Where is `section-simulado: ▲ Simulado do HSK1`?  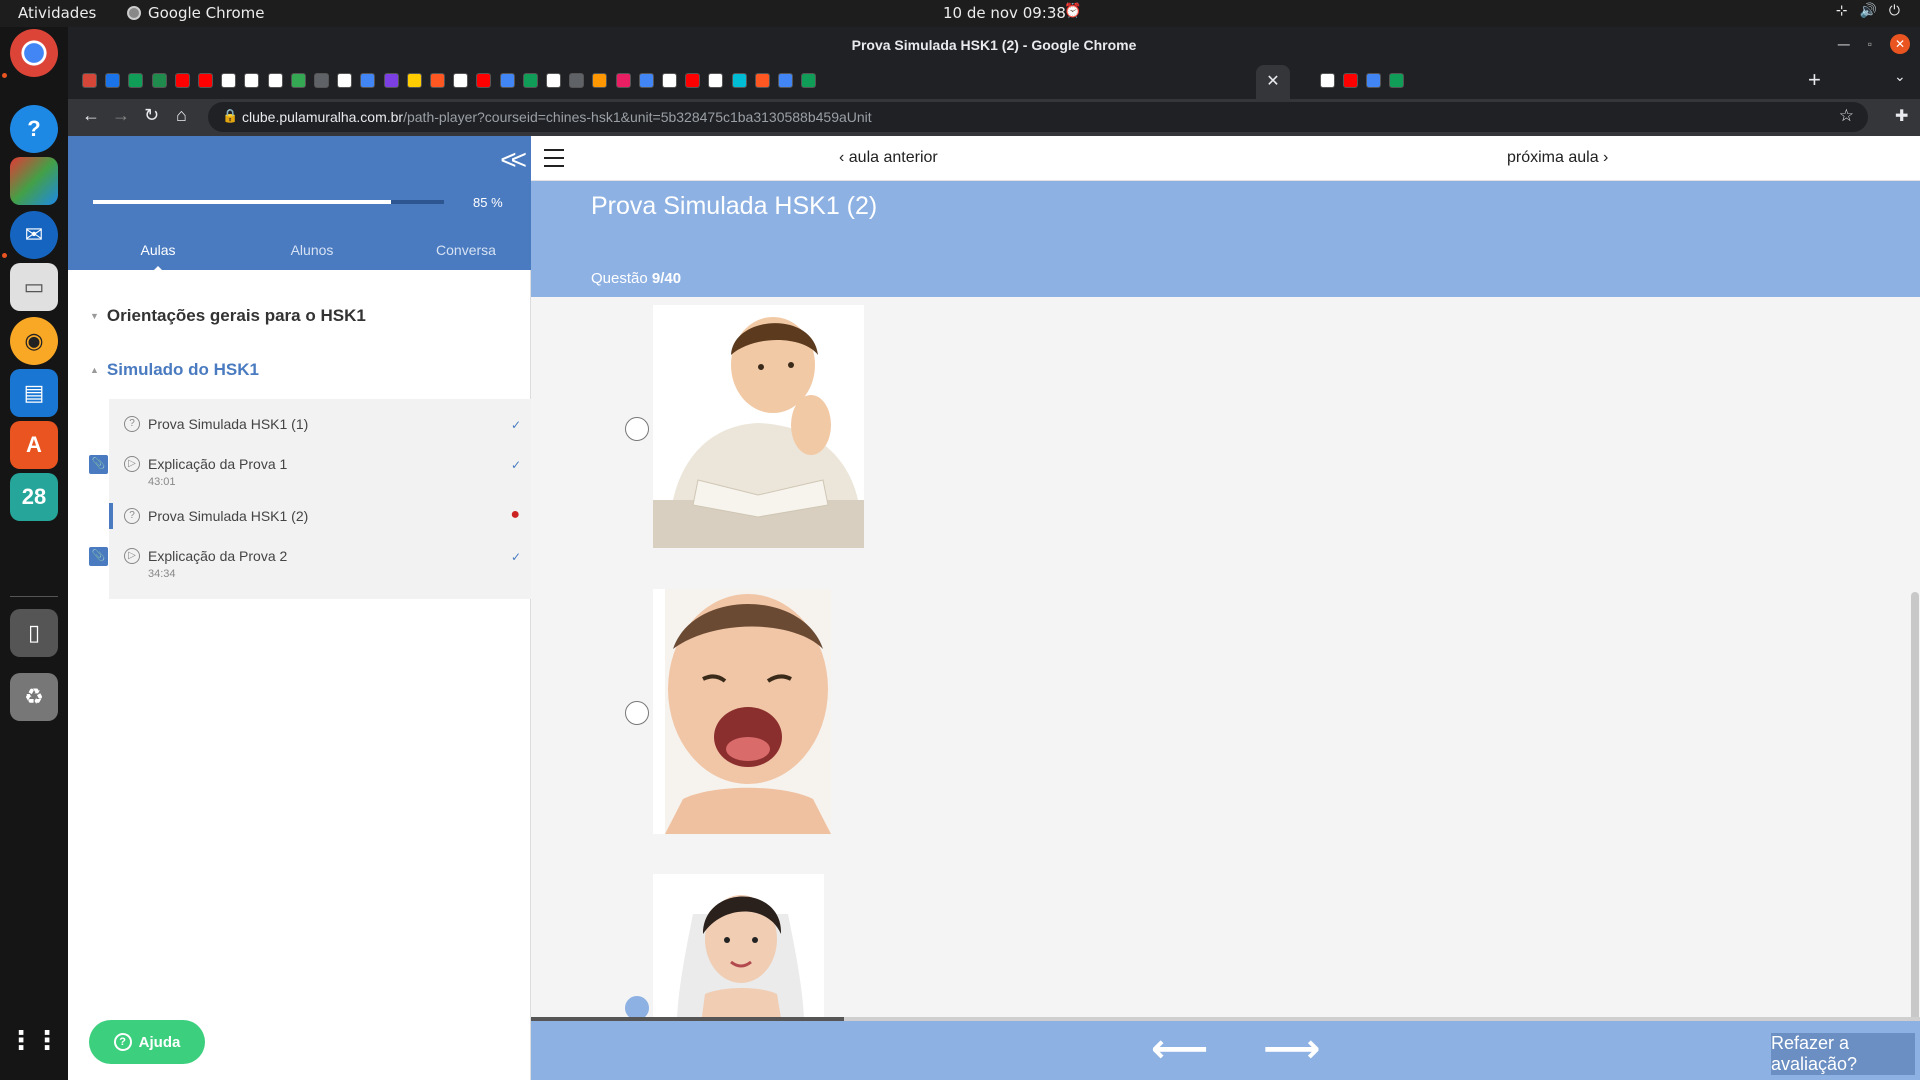 section-simulado: ▲ Simulado do HSK1 is located at coordinates (174, 370).